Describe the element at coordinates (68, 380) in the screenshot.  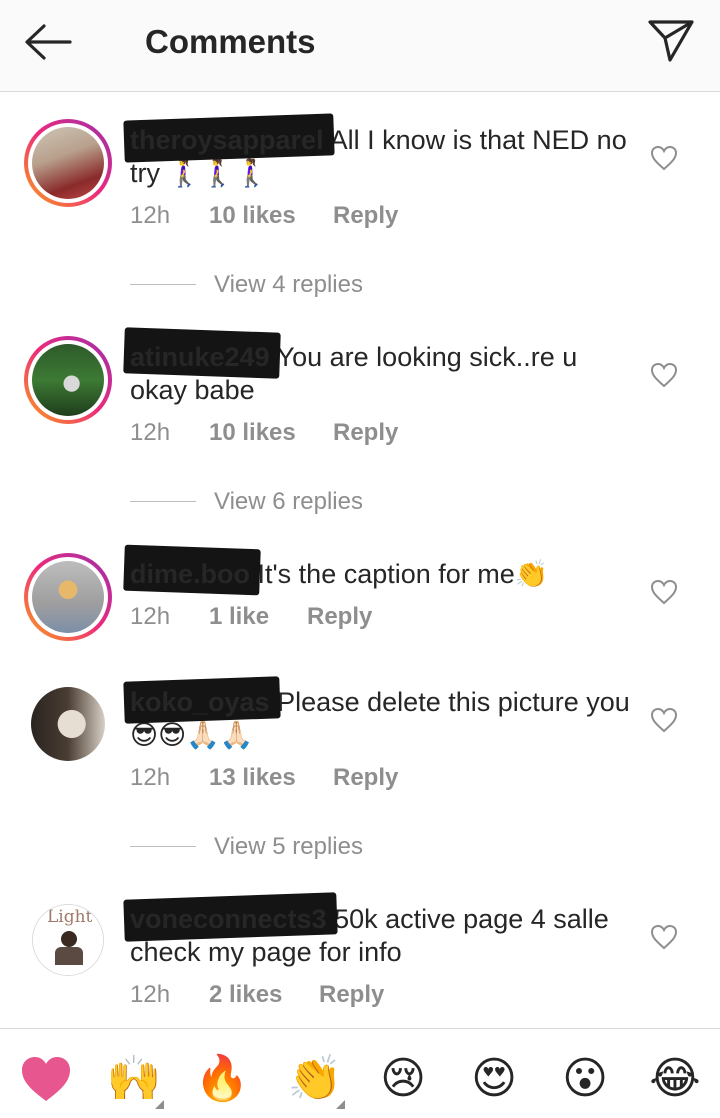
I see `avatar-atinuke249` at that location.